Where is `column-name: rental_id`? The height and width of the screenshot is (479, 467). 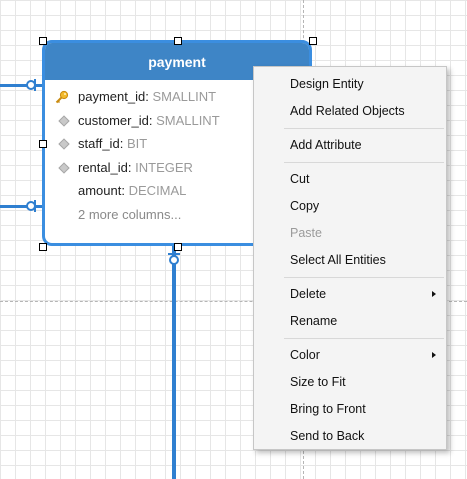
column-name: rental_id is located at coordinates (103, 167).